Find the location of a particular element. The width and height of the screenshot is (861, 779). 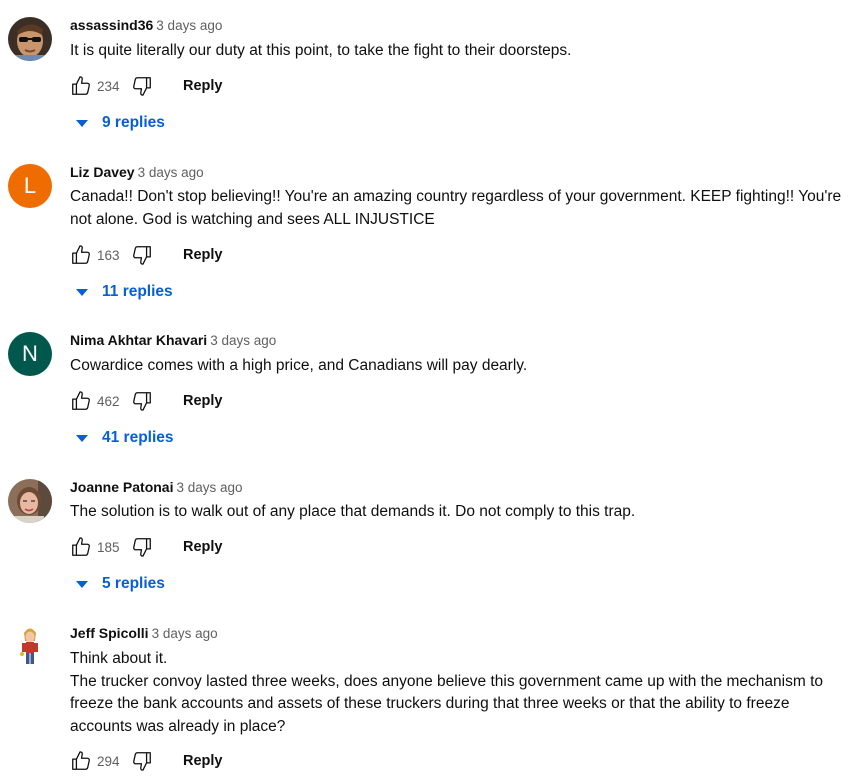

author-name: Joanne Patonai is located at coordinates (121, 487).